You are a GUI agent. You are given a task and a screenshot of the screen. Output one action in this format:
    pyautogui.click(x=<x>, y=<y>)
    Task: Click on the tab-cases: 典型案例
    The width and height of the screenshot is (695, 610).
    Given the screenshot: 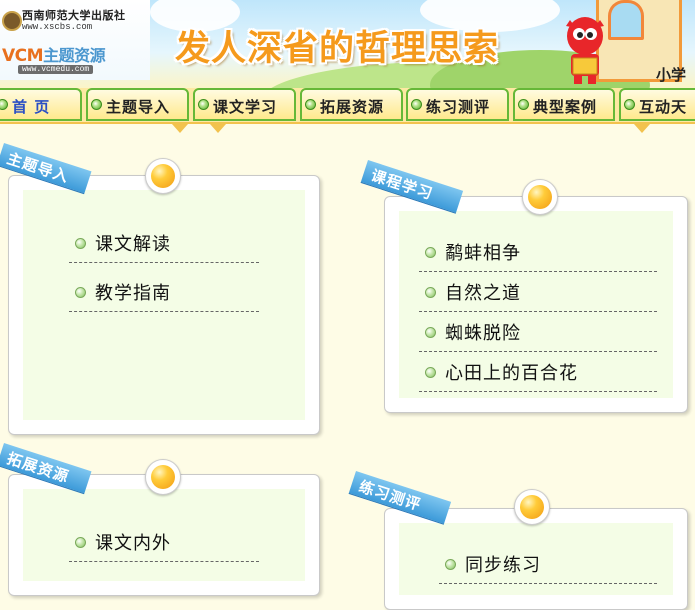 What is the action you would take?
    pyautogui.click(x=564, y=104)
    